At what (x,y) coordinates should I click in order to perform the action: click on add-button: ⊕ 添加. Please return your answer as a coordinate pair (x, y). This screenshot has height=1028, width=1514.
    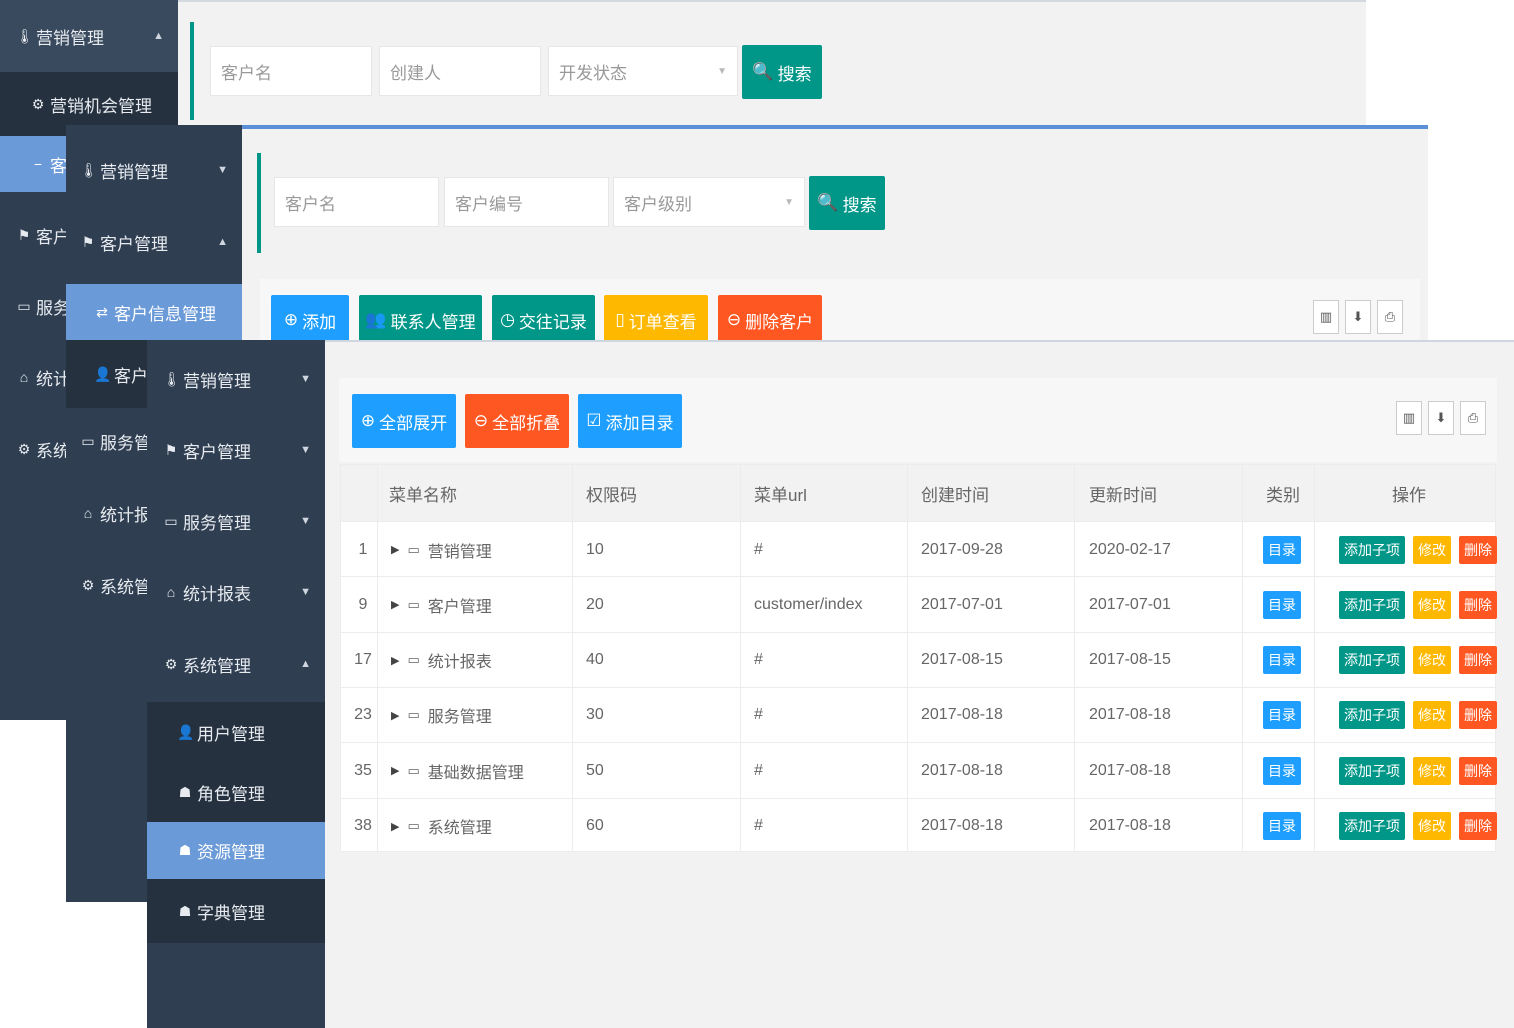
    Looking at the image, I should click on (310, 320).